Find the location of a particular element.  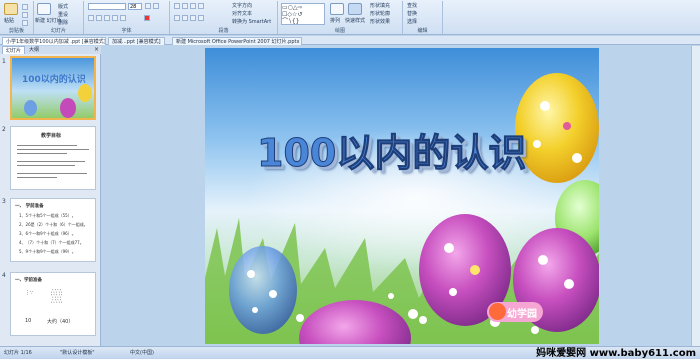

thumb-line: 5、9个十和9个一组成（99）。 is located at coordinates (47, 251).